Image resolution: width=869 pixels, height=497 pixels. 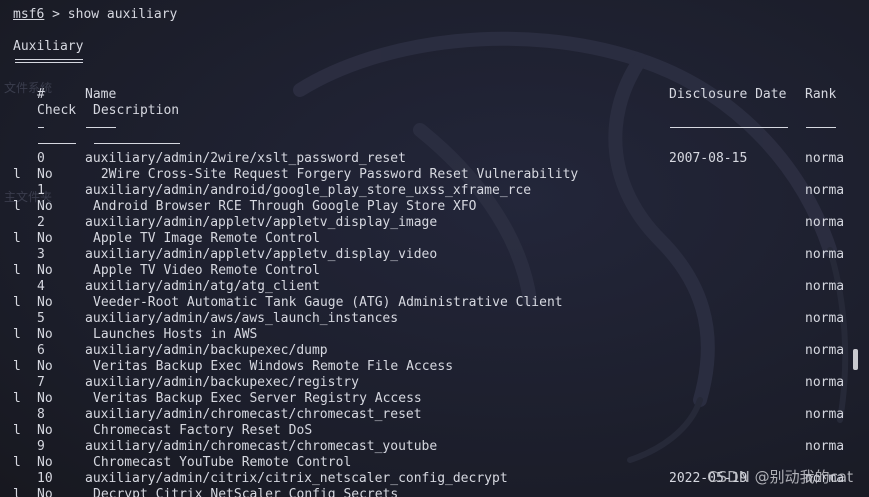 What do you see at coordinates (206, 238) in the screenshot?
I see `module-description: Apple TV Image Remote Control` at bounding box center [206, 238].